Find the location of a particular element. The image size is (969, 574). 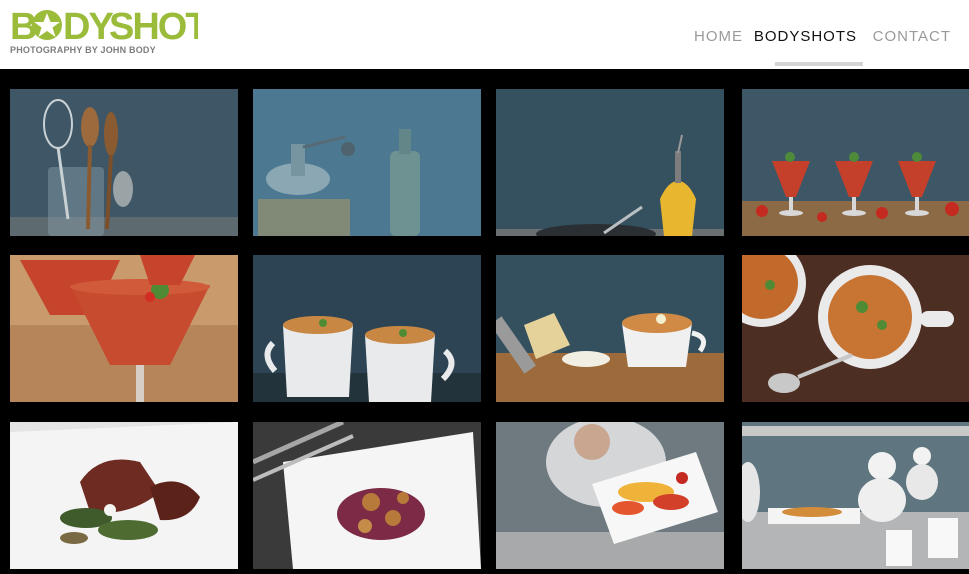

stew-photo is located at coordinates (855, 328).